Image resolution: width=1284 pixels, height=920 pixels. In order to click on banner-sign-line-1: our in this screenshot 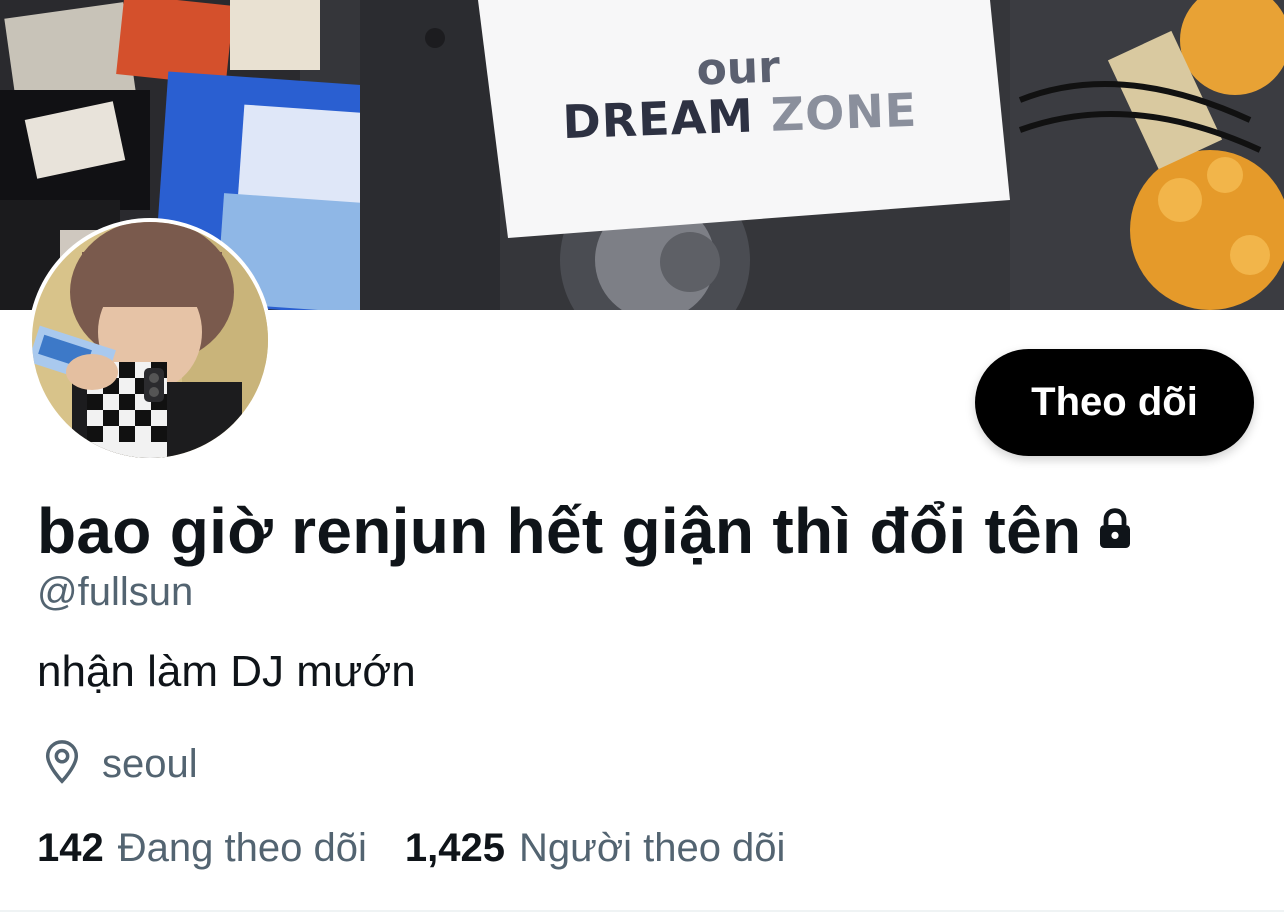, I will do `click(738, 68)`.